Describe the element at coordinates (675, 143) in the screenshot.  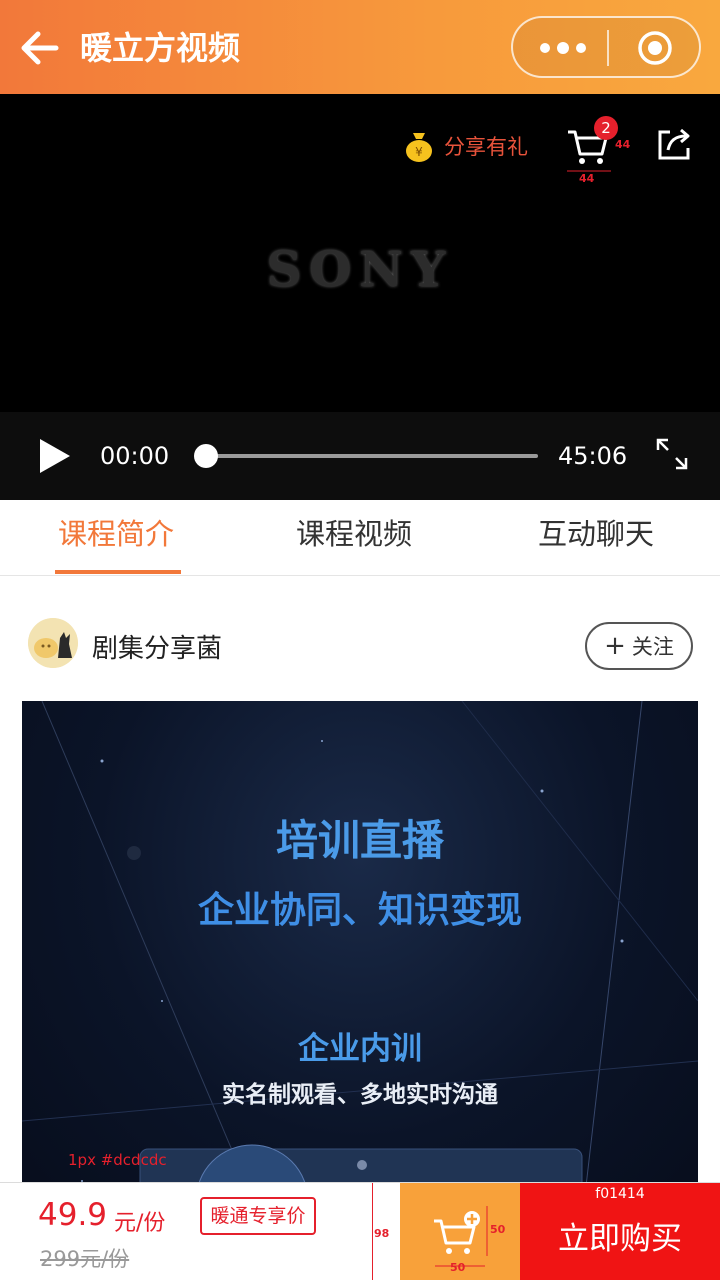
I see `share-export-icon` at that location.